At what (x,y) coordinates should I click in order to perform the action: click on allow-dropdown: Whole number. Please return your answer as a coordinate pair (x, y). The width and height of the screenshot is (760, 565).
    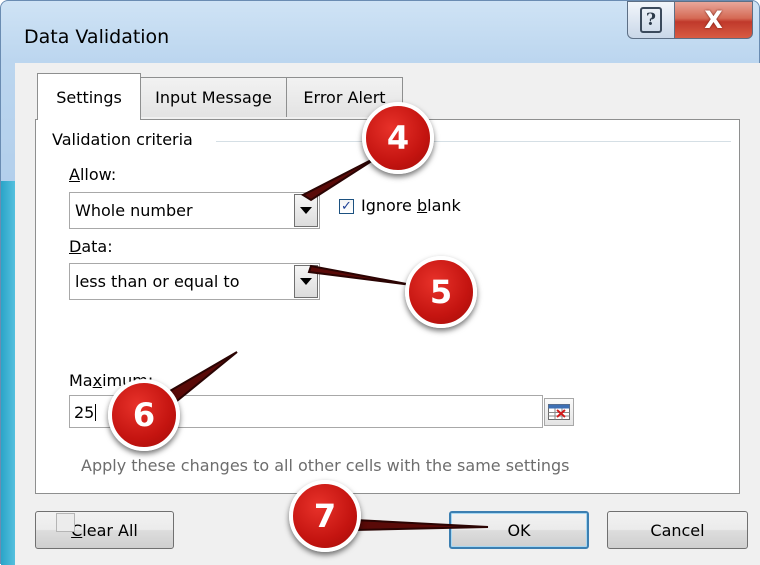
    Looking at the image, I should click on (194, 210).